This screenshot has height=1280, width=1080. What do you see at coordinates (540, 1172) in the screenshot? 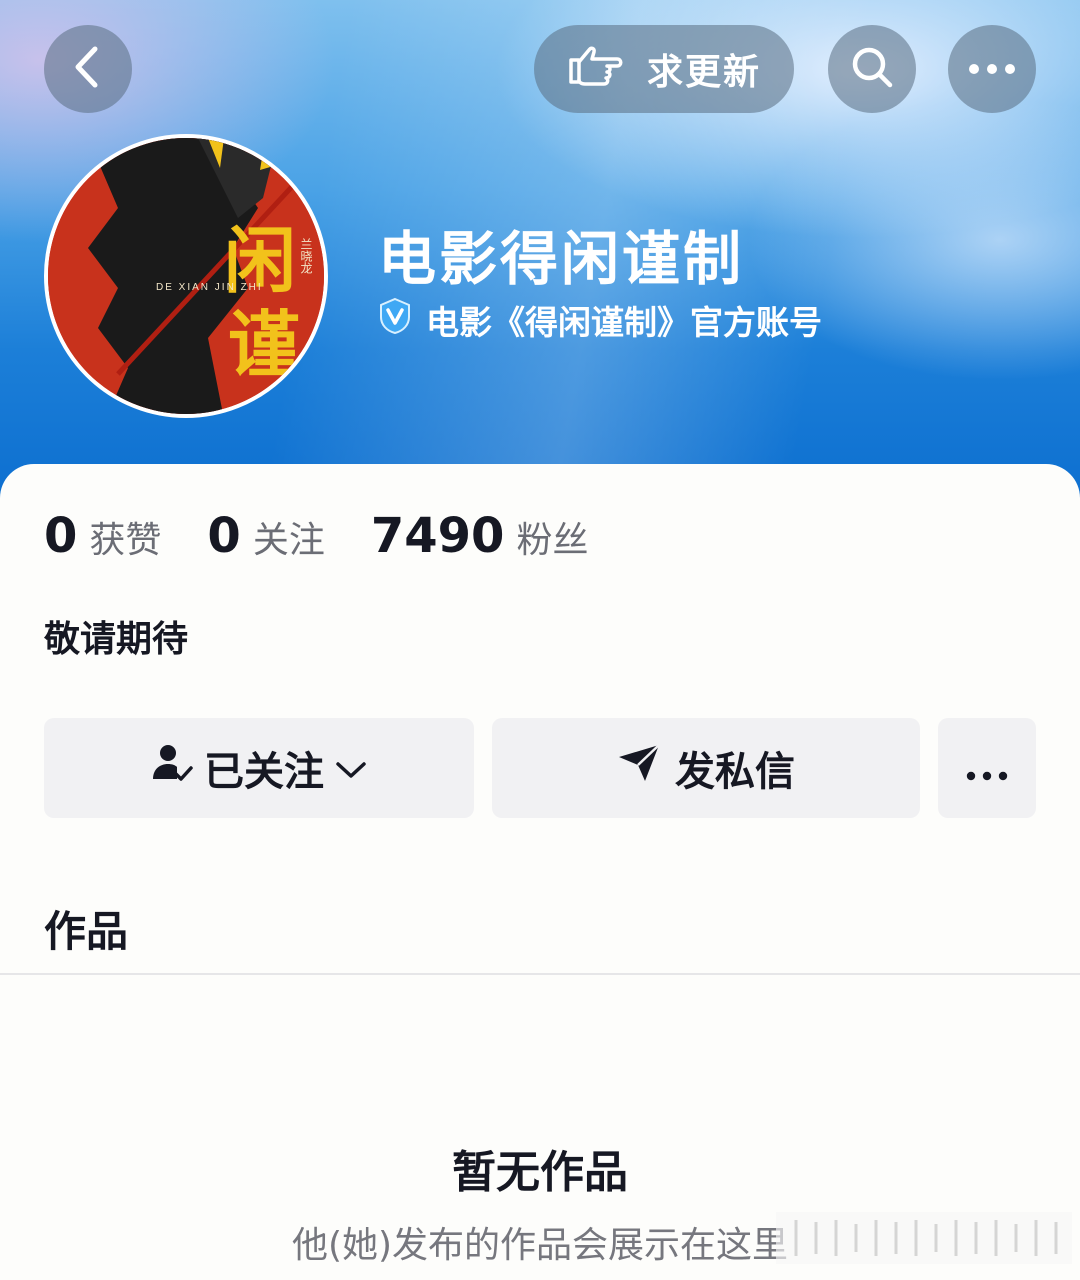
I see `empty-state-title: 暂无作品` at bounding box center [540, 1172].